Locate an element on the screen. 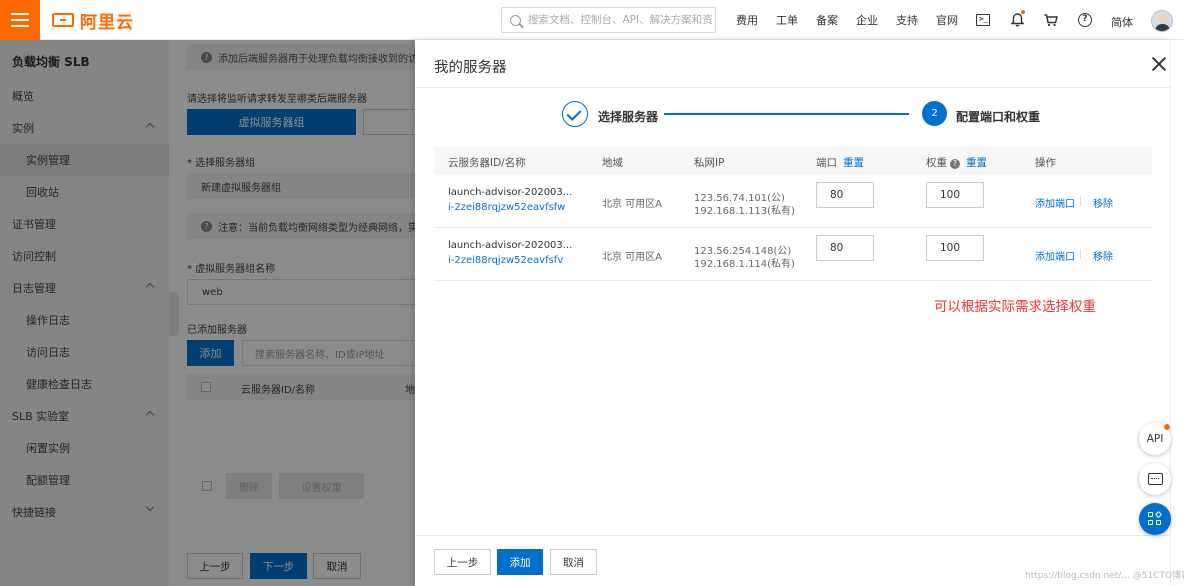  cart-icon is located at coordinates (1051, 19).